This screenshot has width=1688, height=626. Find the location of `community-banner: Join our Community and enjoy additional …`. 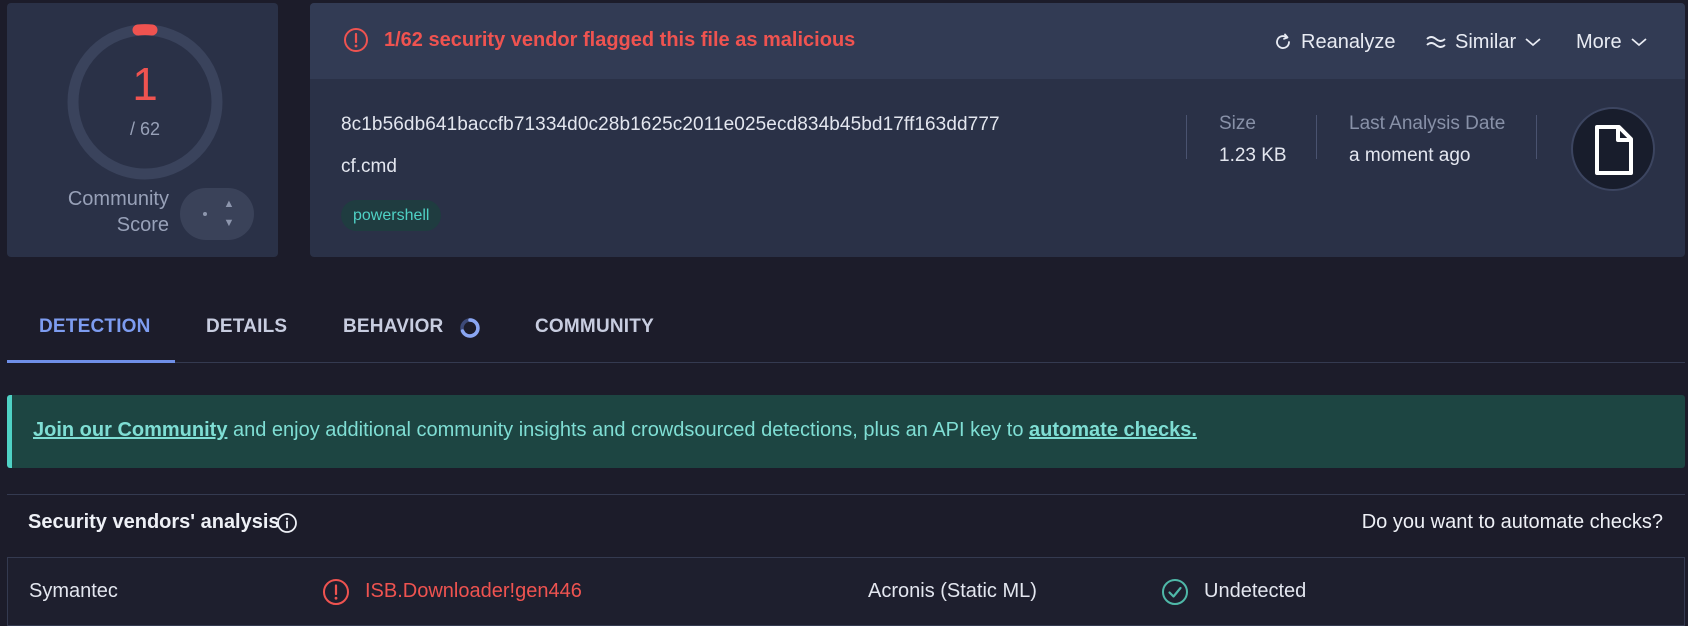

community-banner: Join our Community and enjoy additional … is located at coordinates (846, 431).